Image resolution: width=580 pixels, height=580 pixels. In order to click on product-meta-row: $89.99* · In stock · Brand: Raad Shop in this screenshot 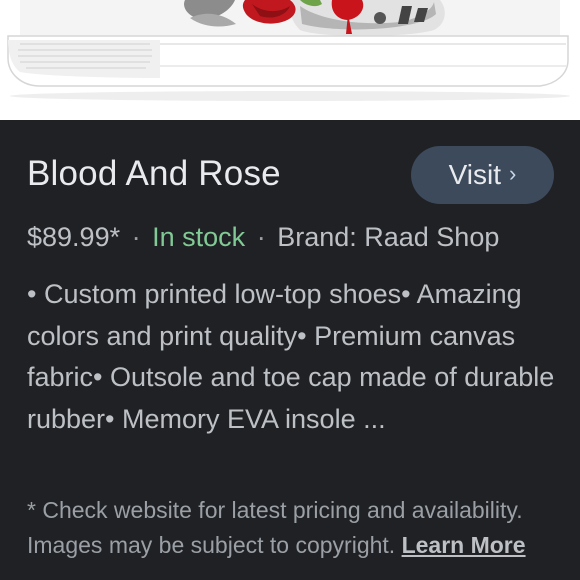, I will do `click(263, 237)`.